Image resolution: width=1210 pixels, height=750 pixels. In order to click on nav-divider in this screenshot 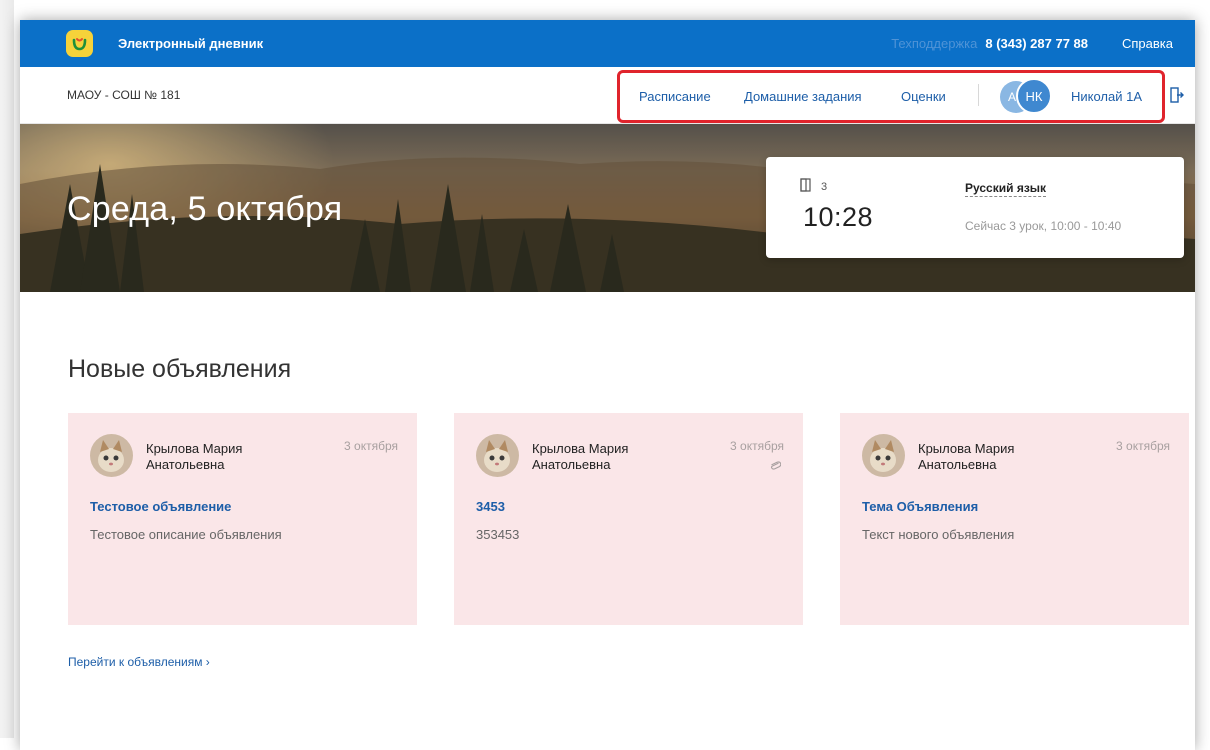, I will do `click(978, 95)`.